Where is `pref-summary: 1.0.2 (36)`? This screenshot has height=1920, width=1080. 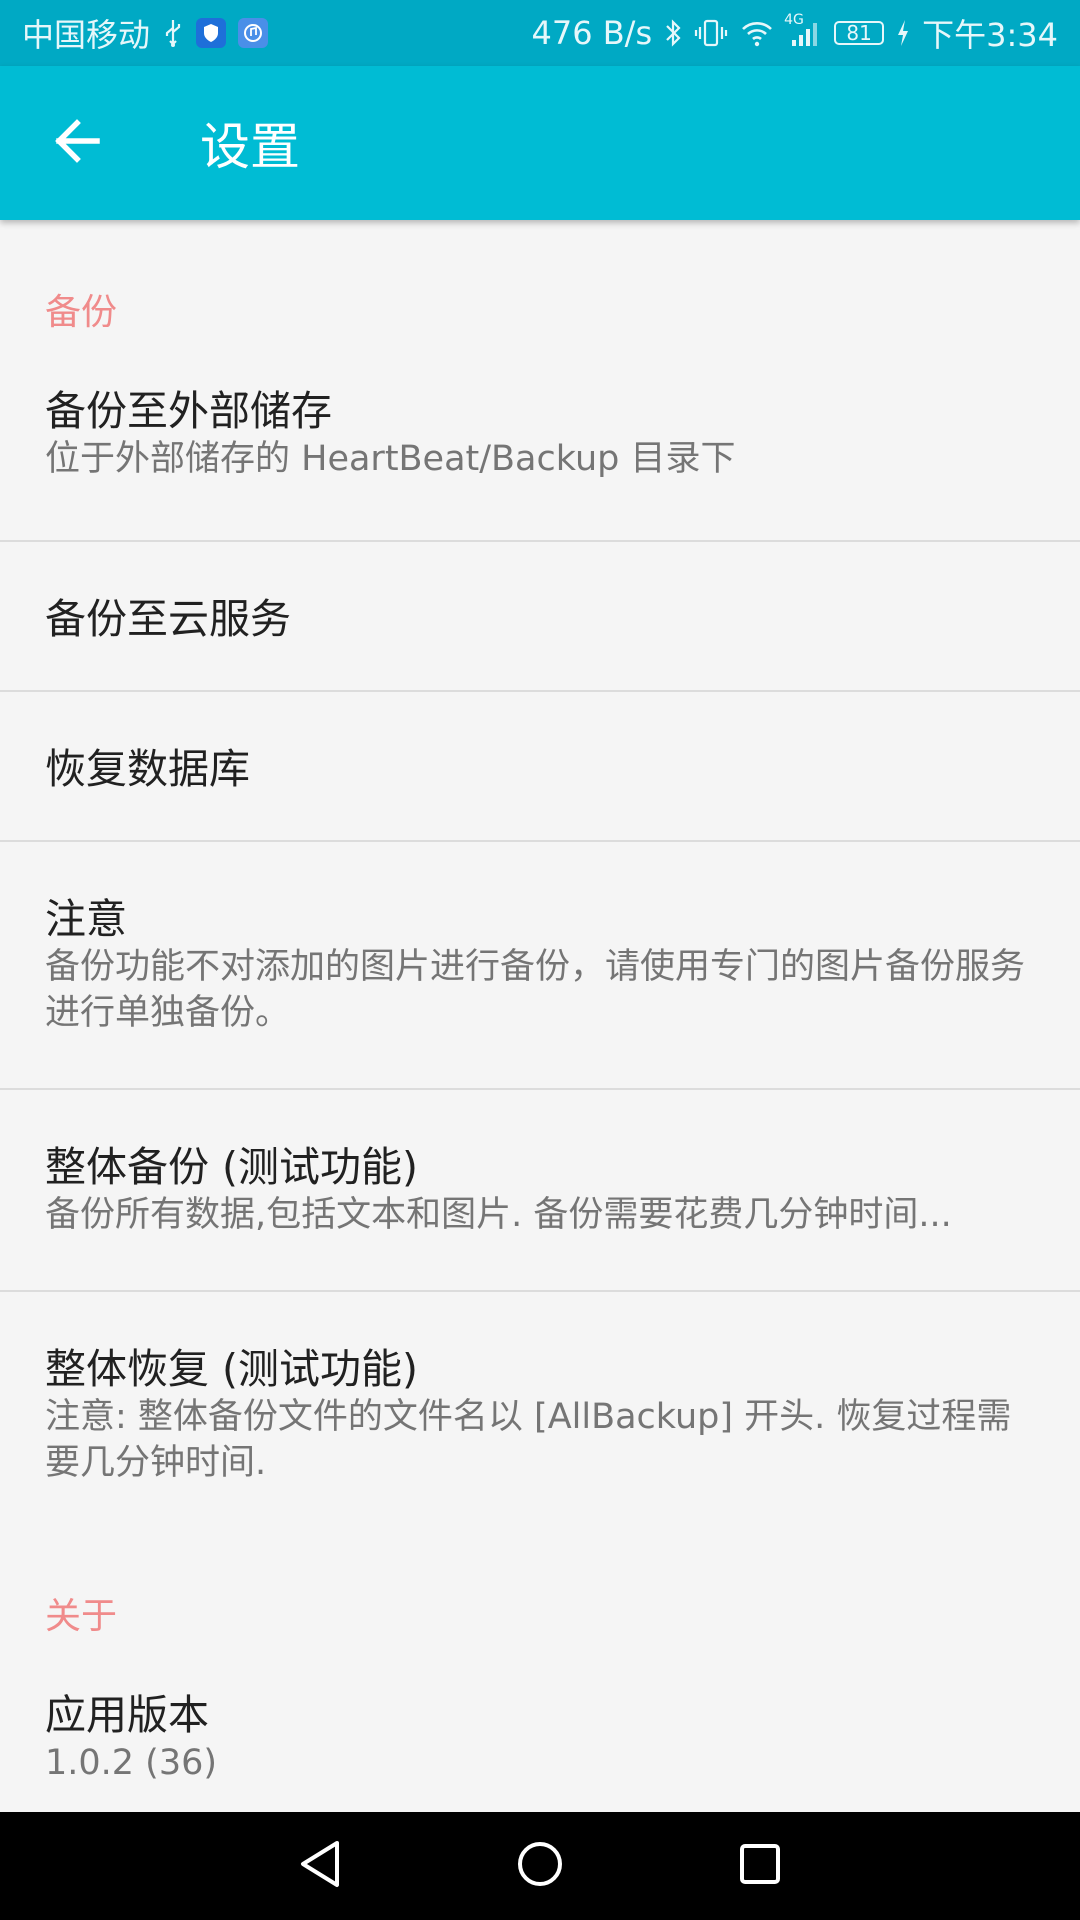 pref-summary: 1.0.2 (36) is located at coordinates (131, 1763).